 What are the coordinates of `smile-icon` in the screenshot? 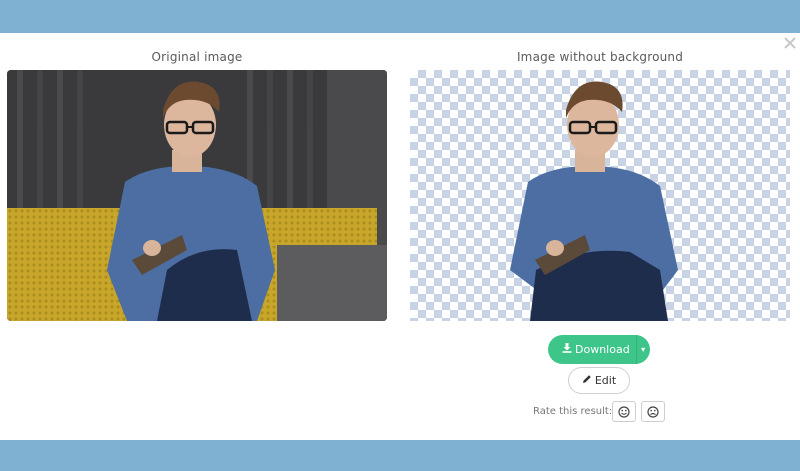 It's located at (624, 411).